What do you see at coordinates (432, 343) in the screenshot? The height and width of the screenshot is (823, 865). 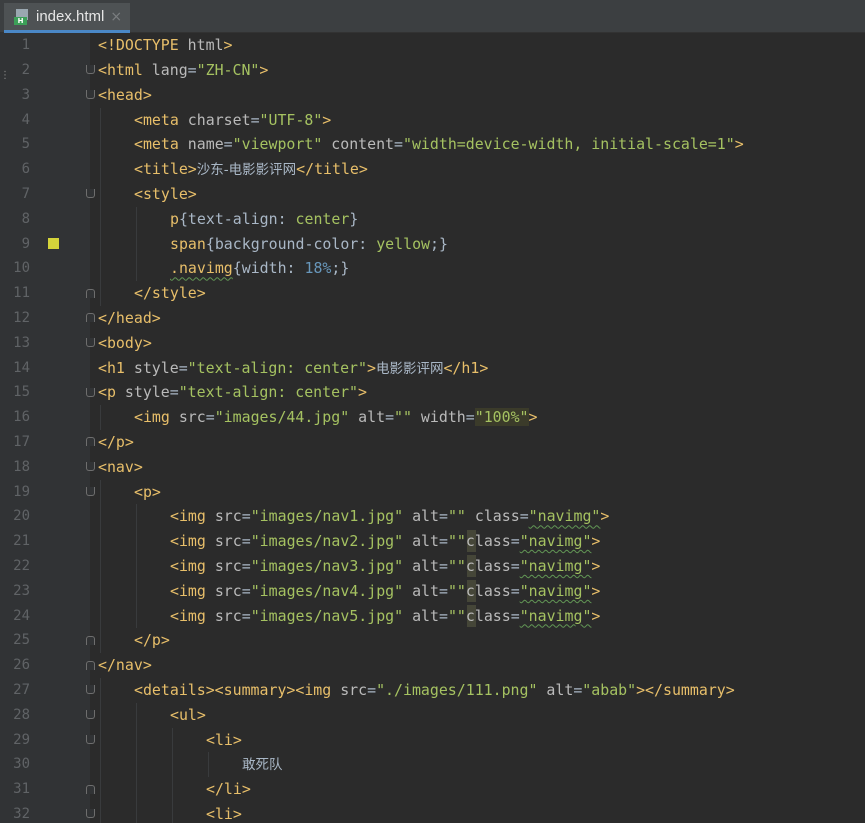 I see `code-line: 13 <body>` at bounding box center [432, 343].